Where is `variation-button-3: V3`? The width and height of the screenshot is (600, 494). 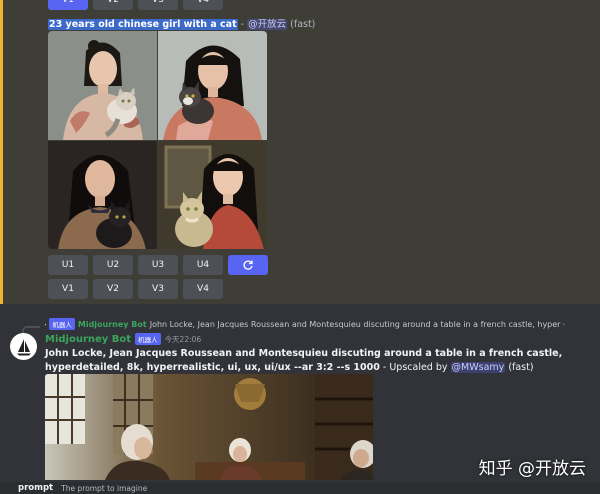 variation-button-3: V3 is located at coordinates (158, 289).